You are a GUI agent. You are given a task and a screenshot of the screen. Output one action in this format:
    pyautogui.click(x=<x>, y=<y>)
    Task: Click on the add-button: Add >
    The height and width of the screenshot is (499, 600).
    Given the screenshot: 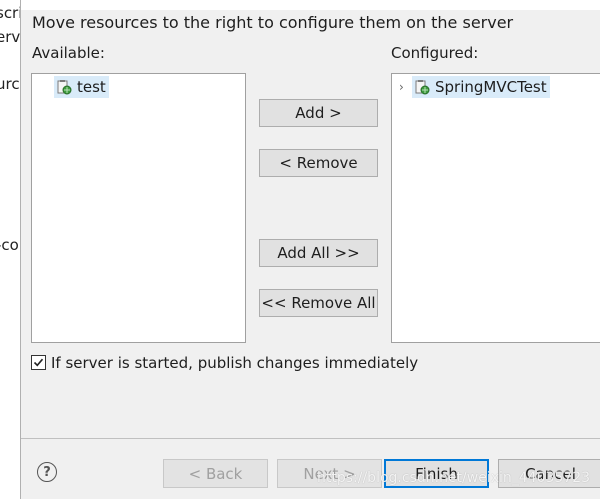 What is the action you would take?
    pyautogui.click(x=318, y=113)
    